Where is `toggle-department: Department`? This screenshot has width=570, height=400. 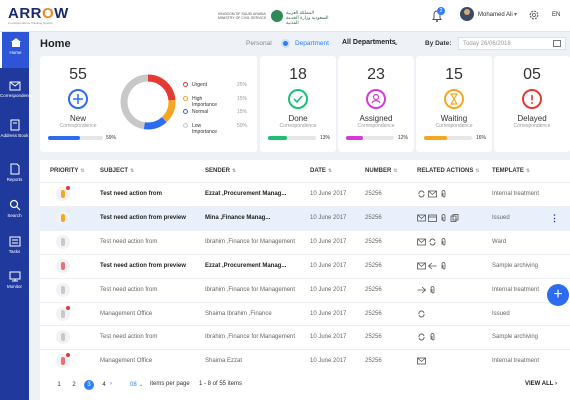 toggle-department: Department is located at coordinates (312, 43).